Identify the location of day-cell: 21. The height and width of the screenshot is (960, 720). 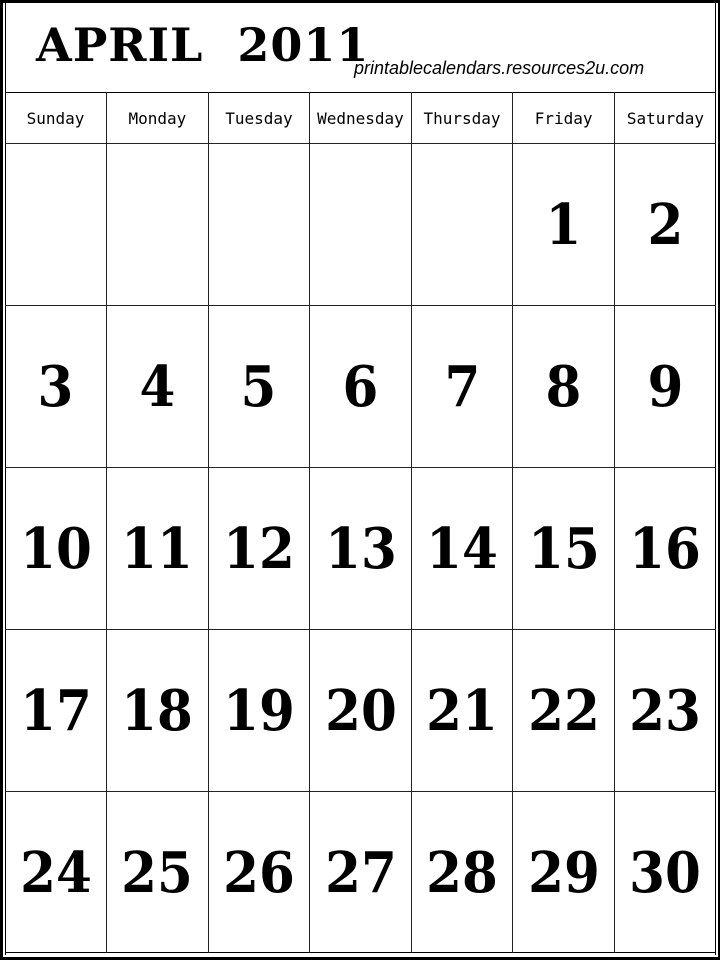
(462, 710).